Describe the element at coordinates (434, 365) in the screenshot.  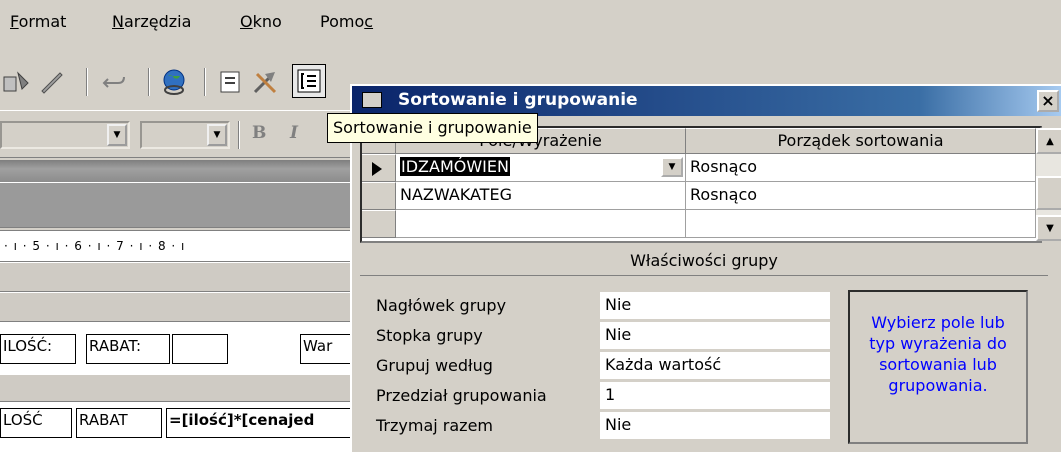
I see `prop-label-group-on: Grupuj według` at that location.